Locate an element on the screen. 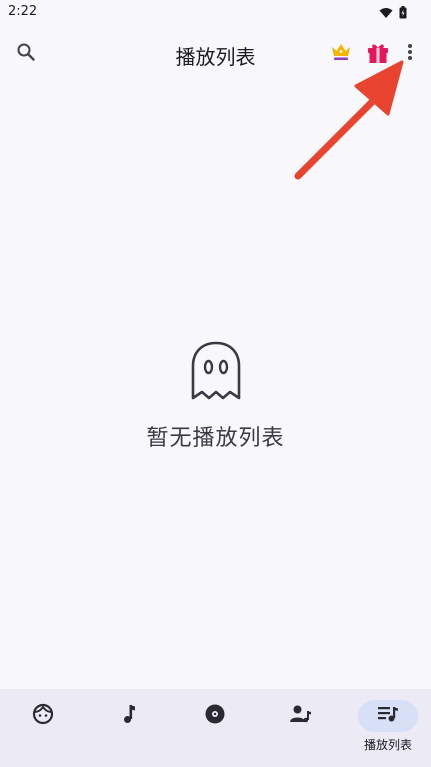  status-time: 2:22 is located at coordinates (23, 11).